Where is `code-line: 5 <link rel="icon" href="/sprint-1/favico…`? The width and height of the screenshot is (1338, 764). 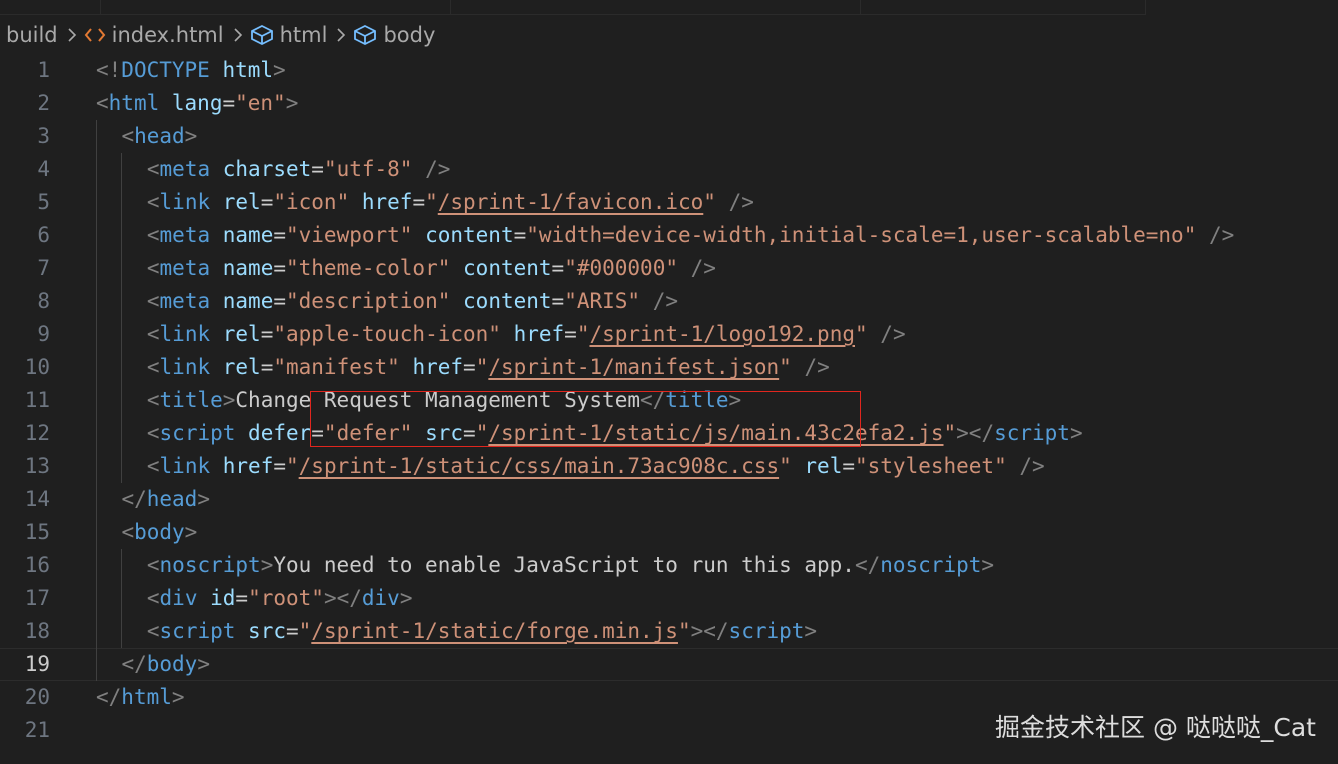 code-line: 5 <link rel="icon" href="/sprint-1/favico… is located at coordinates (669, 202).